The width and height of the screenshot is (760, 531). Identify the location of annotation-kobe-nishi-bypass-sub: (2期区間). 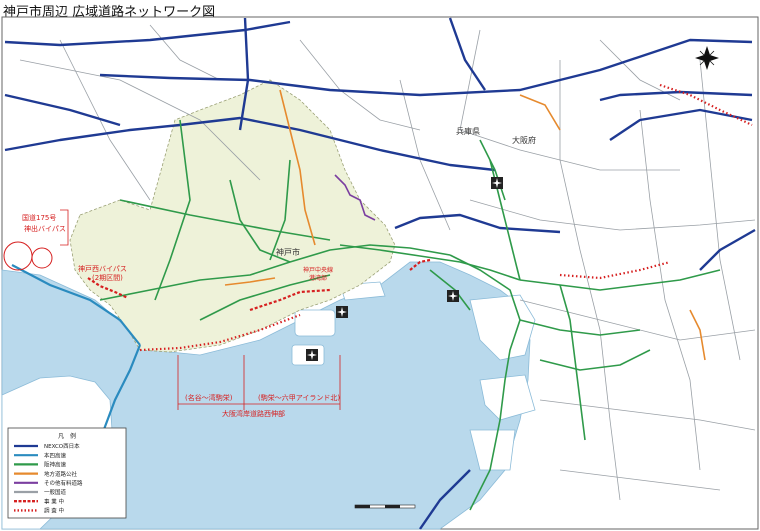
(107, 278).